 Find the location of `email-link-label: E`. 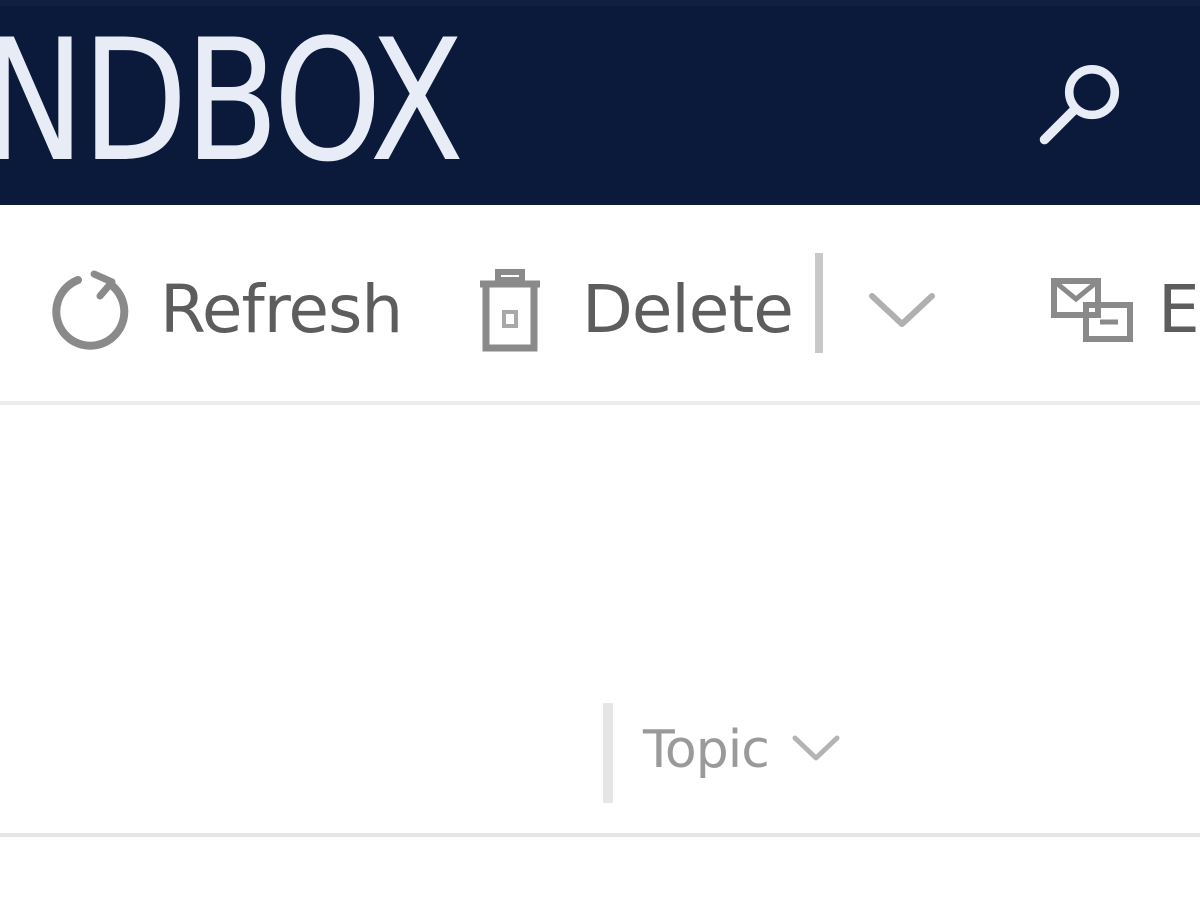

email-link-label: E is located at coordinates (1179, 309).